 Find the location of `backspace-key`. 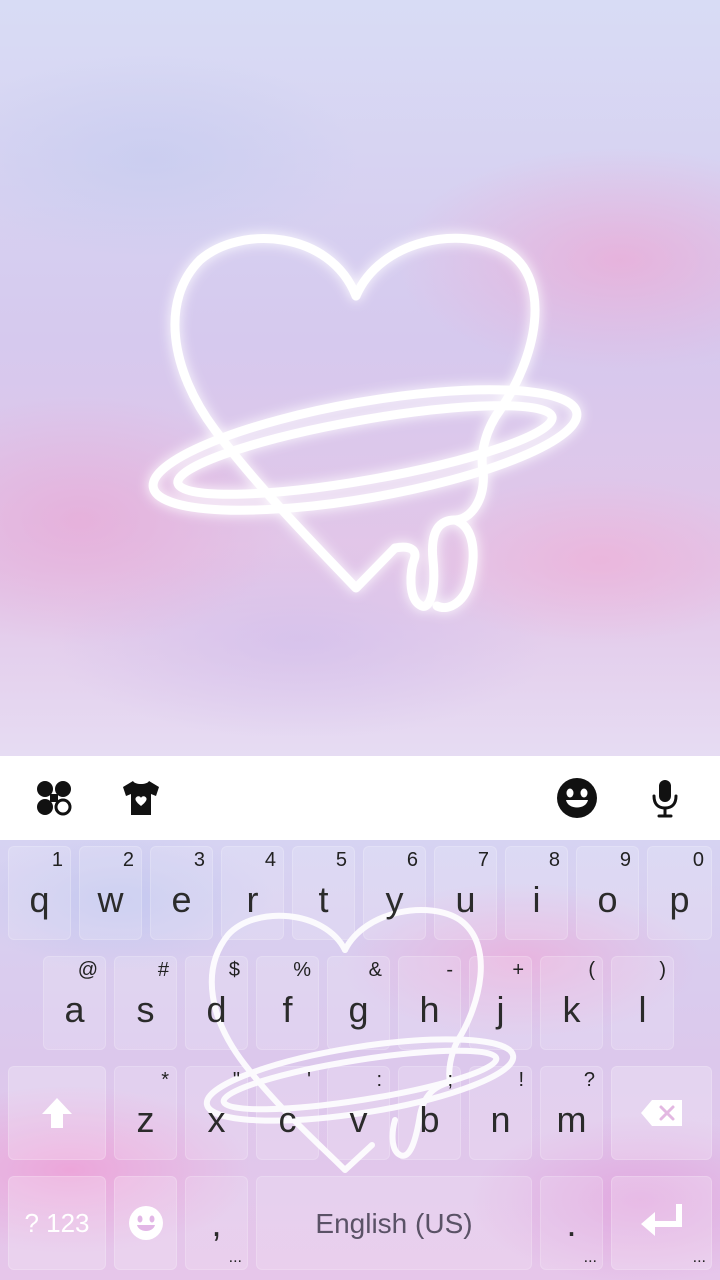

backspace-key is located at coordinates (661, 1113).